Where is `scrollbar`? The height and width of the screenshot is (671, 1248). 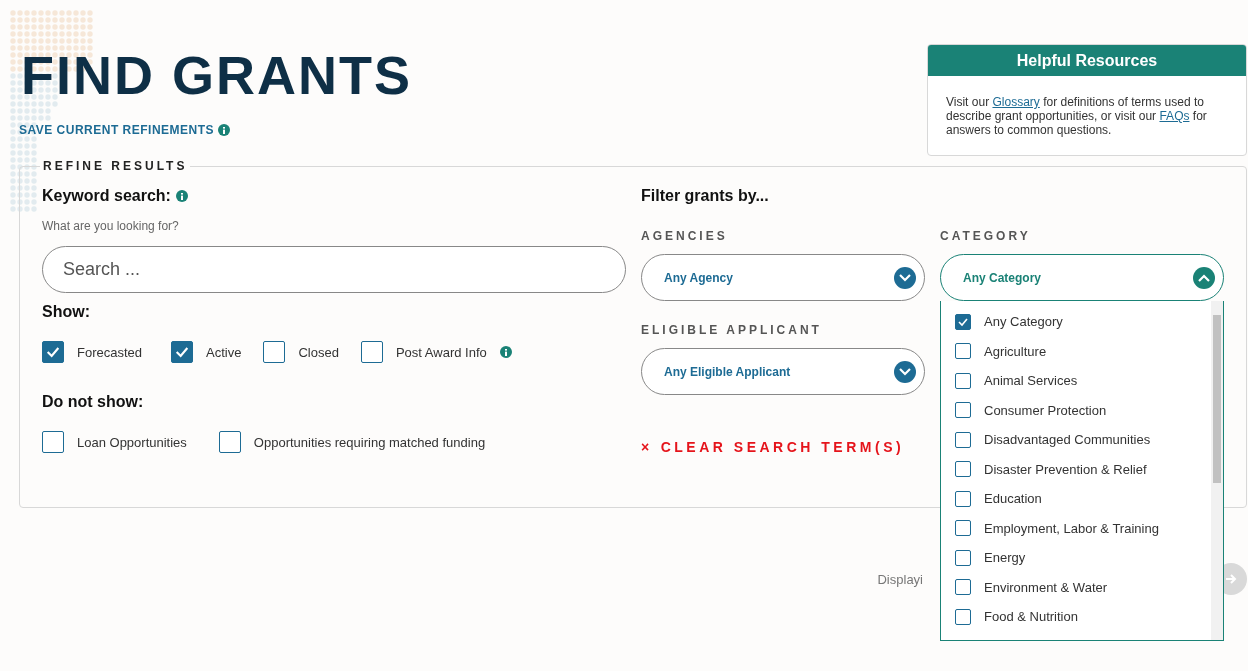
scrollbar is located at coordinates (1217, 470).